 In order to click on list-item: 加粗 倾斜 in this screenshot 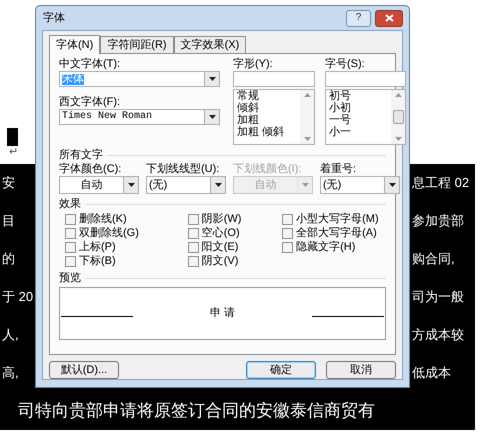, I will do `click(268, 132)`.